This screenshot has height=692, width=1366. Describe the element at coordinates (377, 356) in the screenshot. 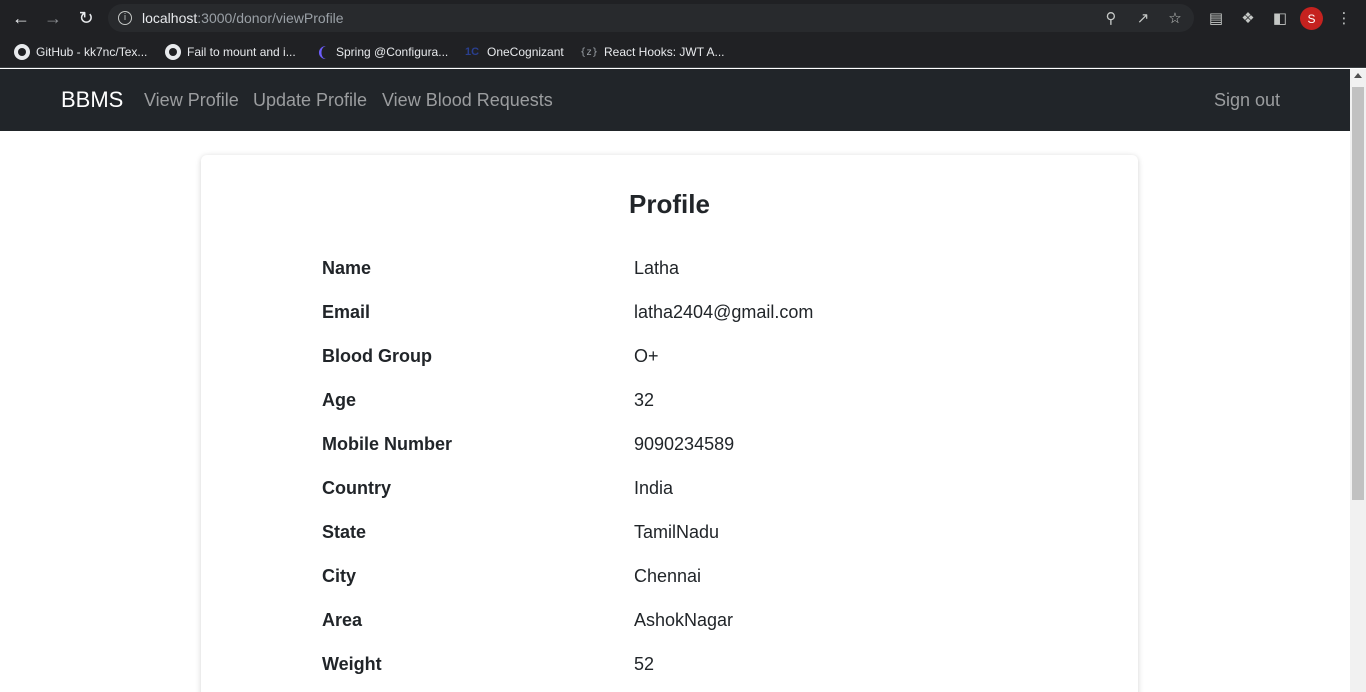

I see `field-label: Blood Group` at that location.